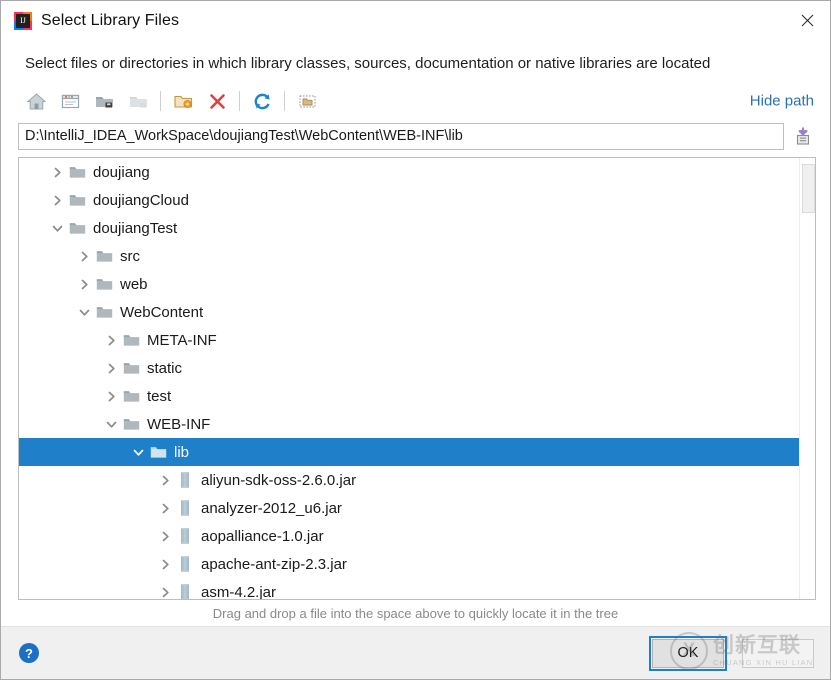  What do you see at coordinates (409, 564) in the screenshot?
I see `tree-row: apache-ant-zip-2.3.jar` at bounding box center [409, 564].